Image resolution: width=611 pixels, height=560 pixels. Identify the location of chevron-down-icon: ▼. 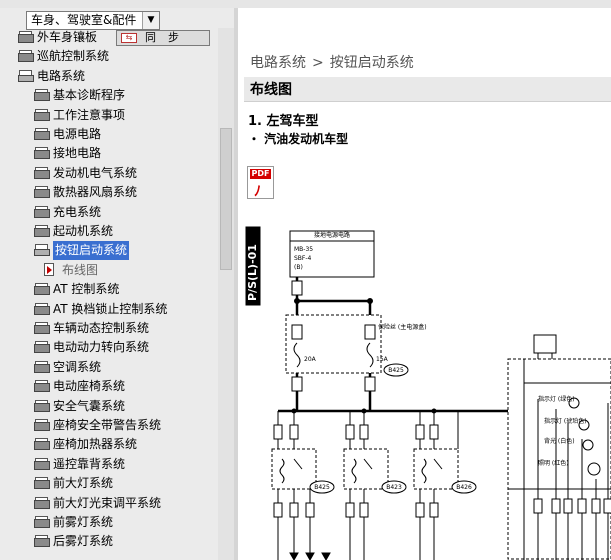
(150, 20).